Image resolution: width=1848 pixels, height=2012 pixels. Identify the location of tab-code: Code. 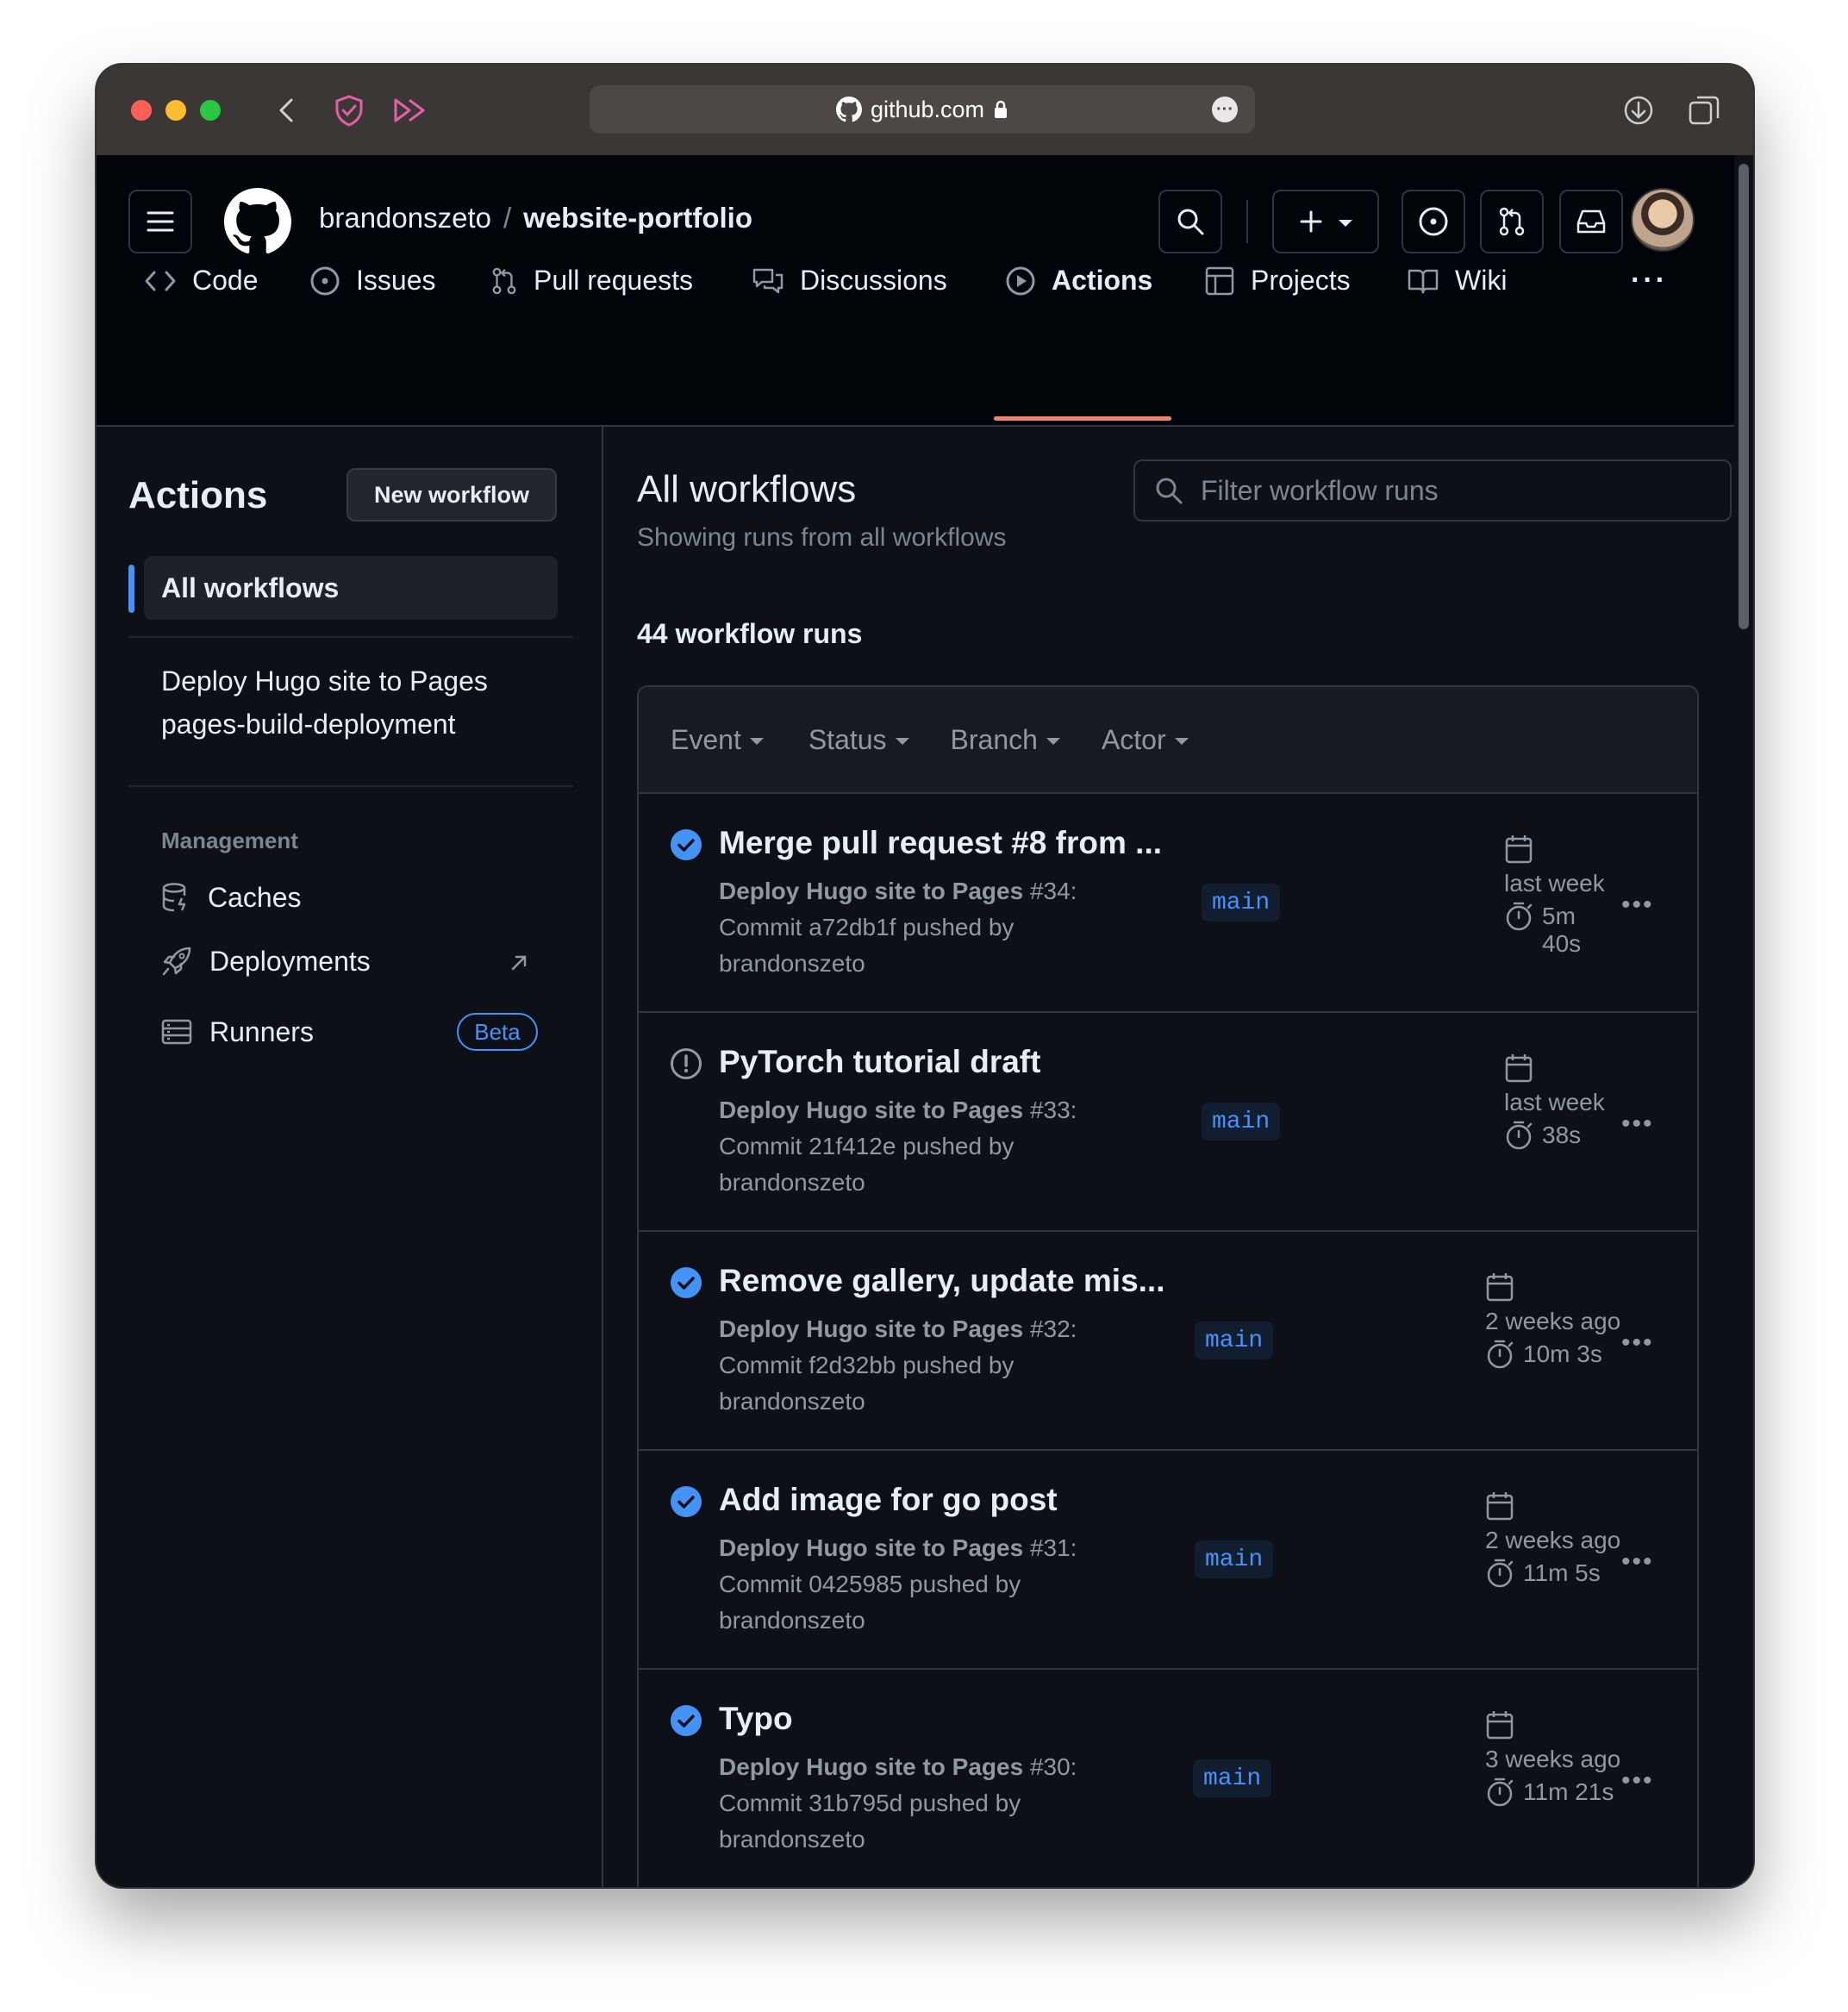
(201, 281).